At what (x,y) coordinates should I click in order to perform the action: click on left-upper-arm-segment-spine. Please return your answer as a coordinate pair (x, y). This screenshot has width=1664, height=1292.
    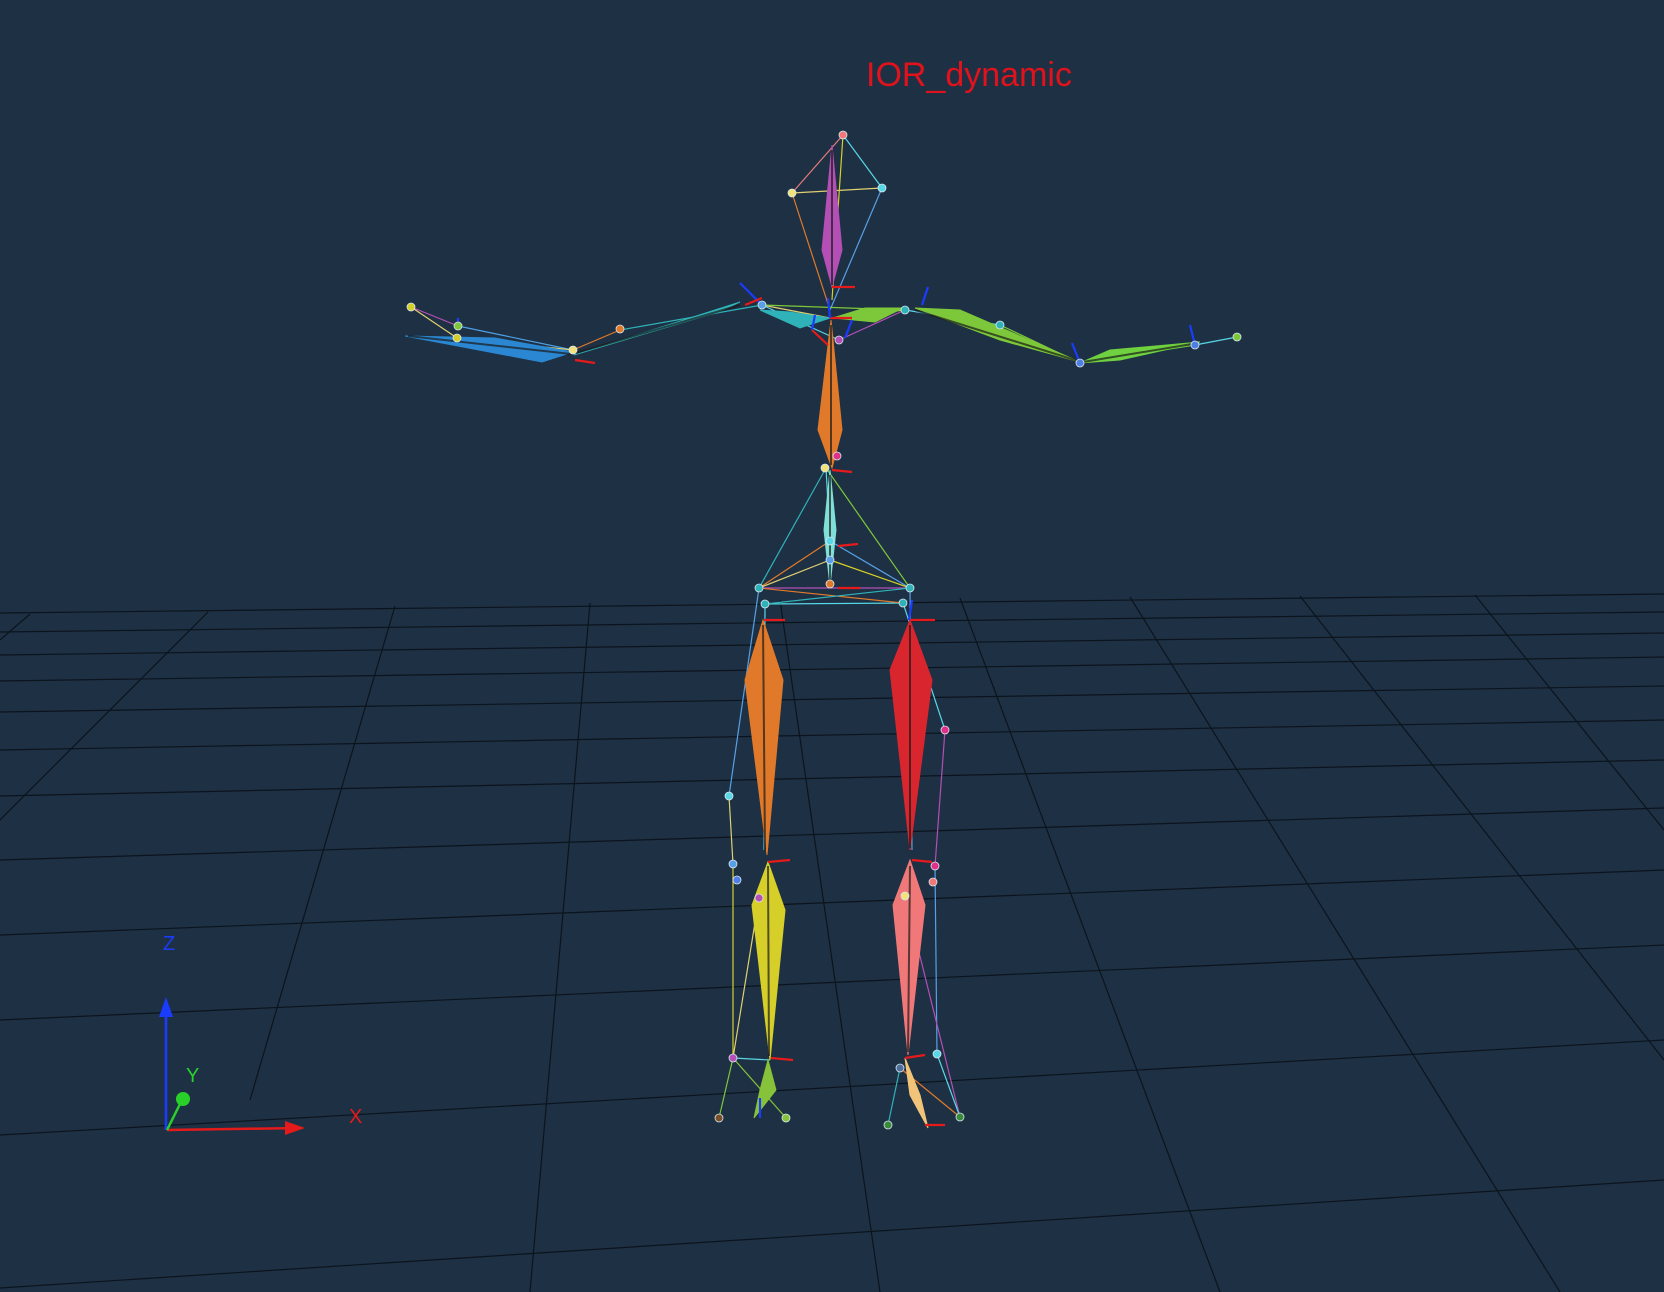
    Looking at the image, I should click on (996, 335).